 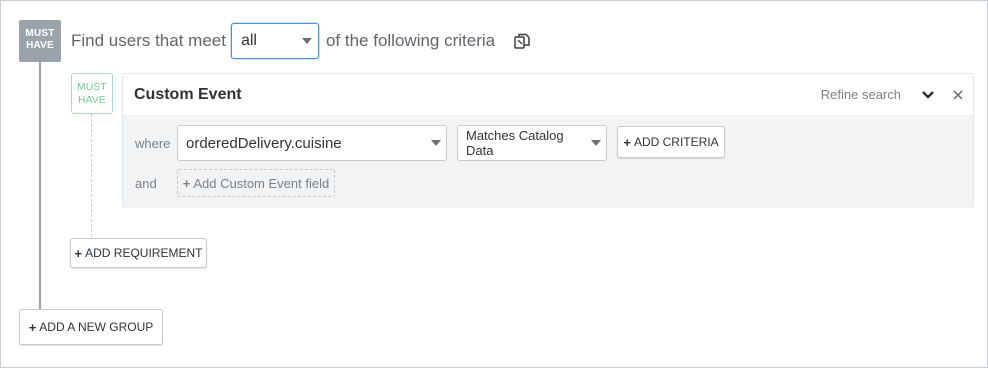 I want to click on match-type-select: all, so click(x=274, y=41).